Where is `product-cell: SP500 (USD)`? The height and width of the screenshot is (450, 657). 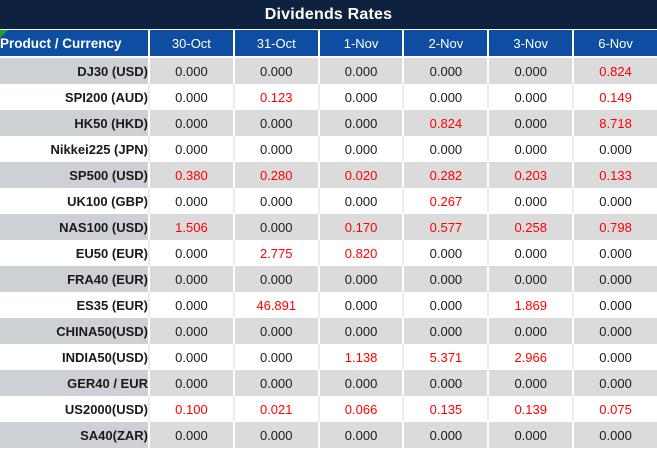
product-cell: SP500 (USD) is located at coordinates (74, 175).